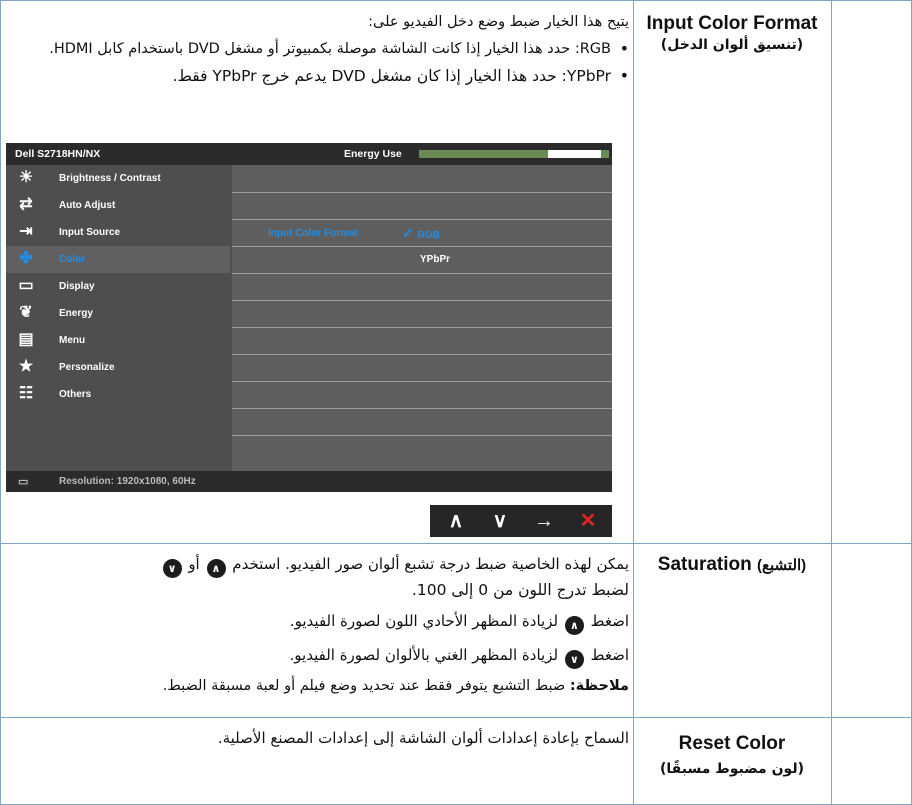 Image resolution: width=912 pixels, height=805 pixels. I want to click on submenu-option-rgb-label: RGB, so click(428, 235).